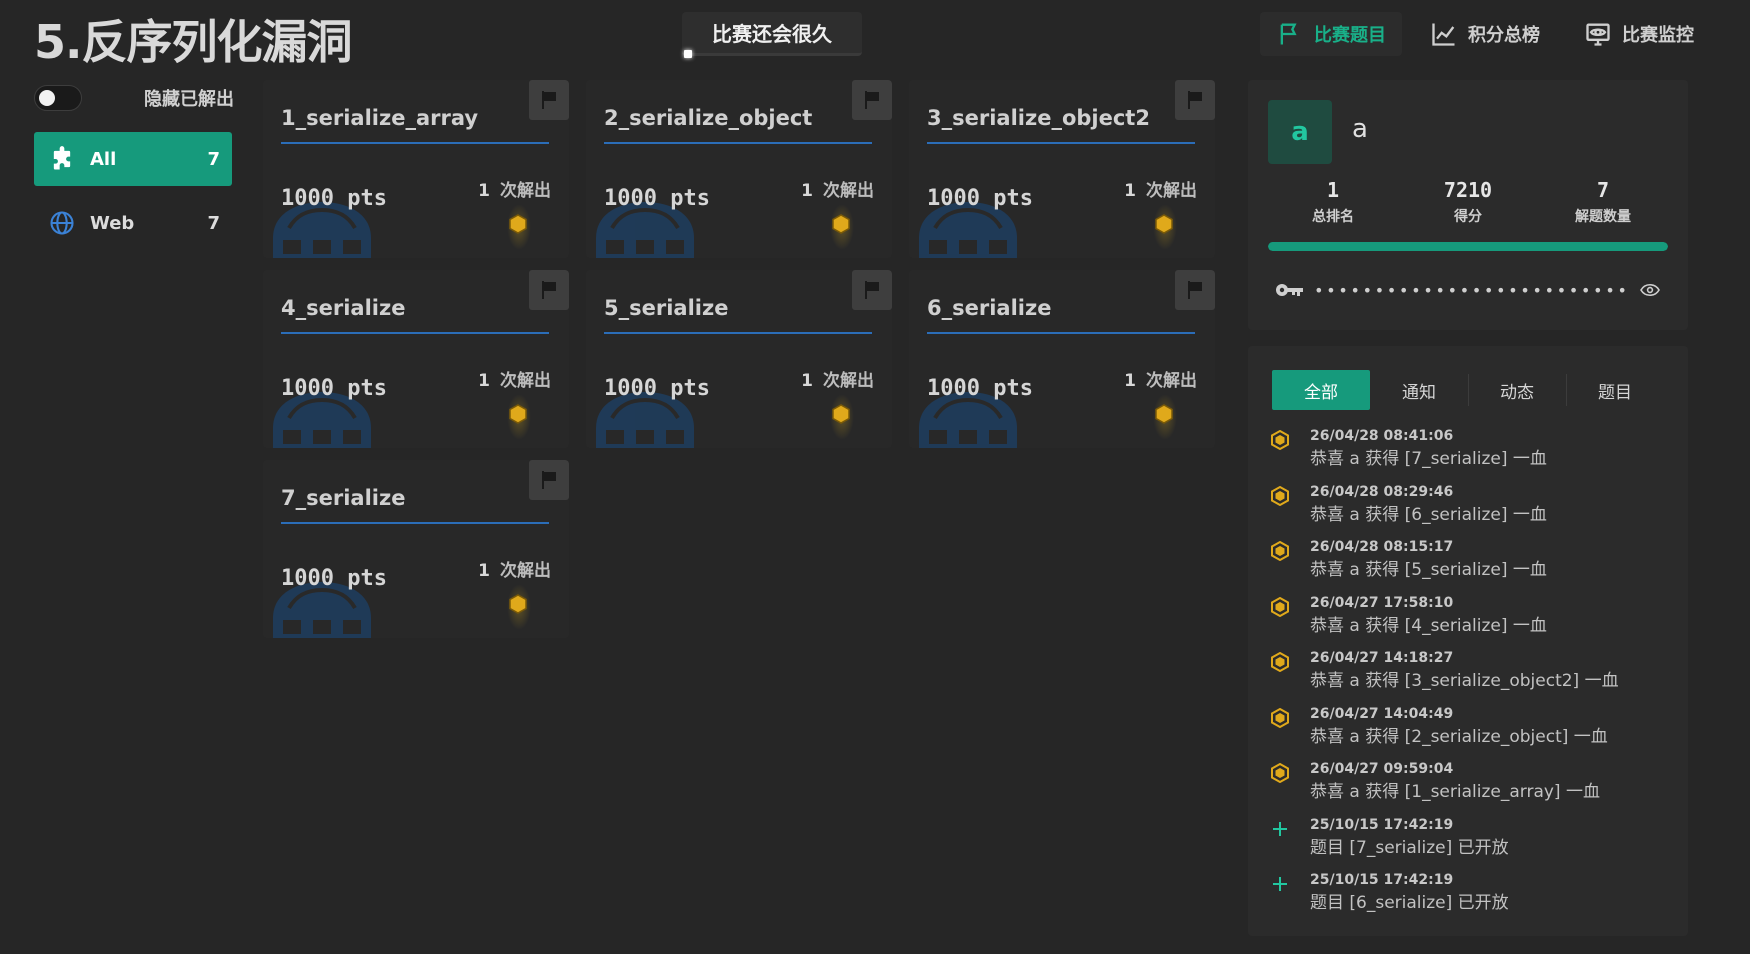  Describe the element at coordinates (1428, 514) in the screenshot. I see `event-message: 恭喜 a 获得 [6_serialize] 一血` at that location.